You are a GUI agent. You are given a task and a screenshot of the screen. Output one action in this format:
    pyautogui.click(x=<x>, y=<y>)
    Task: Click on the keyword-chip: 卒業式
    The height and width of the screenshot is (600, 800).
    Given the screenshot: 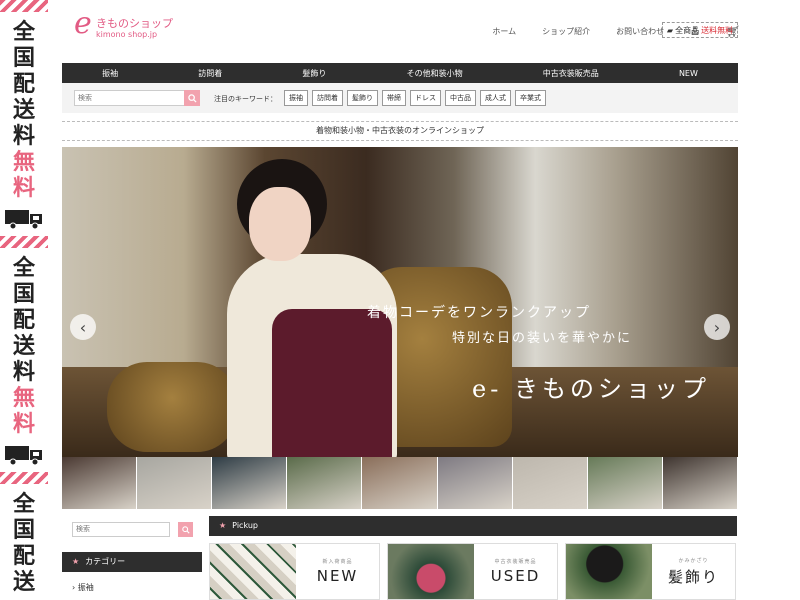 What is the action you would take?
    pyautogui.click(x=530, y=98)
    